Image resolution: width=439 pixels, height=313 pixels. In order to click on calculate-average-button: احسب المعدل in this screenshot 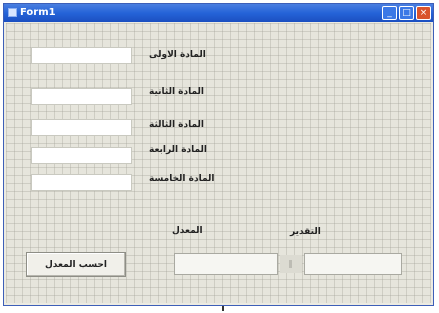, I will do `click(76, 264)`.